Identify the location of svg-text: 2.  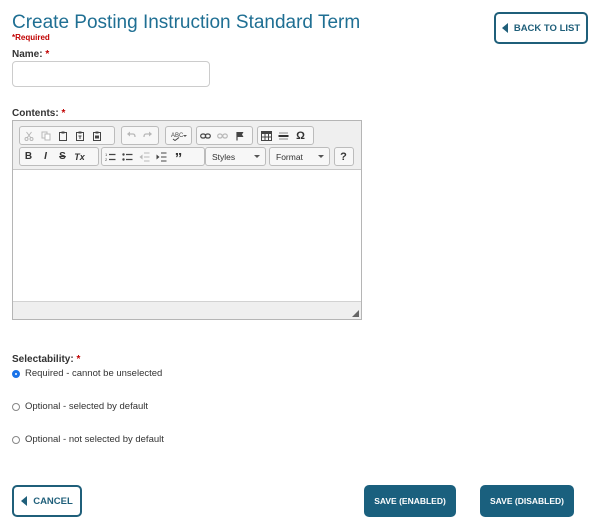
(106, 159).